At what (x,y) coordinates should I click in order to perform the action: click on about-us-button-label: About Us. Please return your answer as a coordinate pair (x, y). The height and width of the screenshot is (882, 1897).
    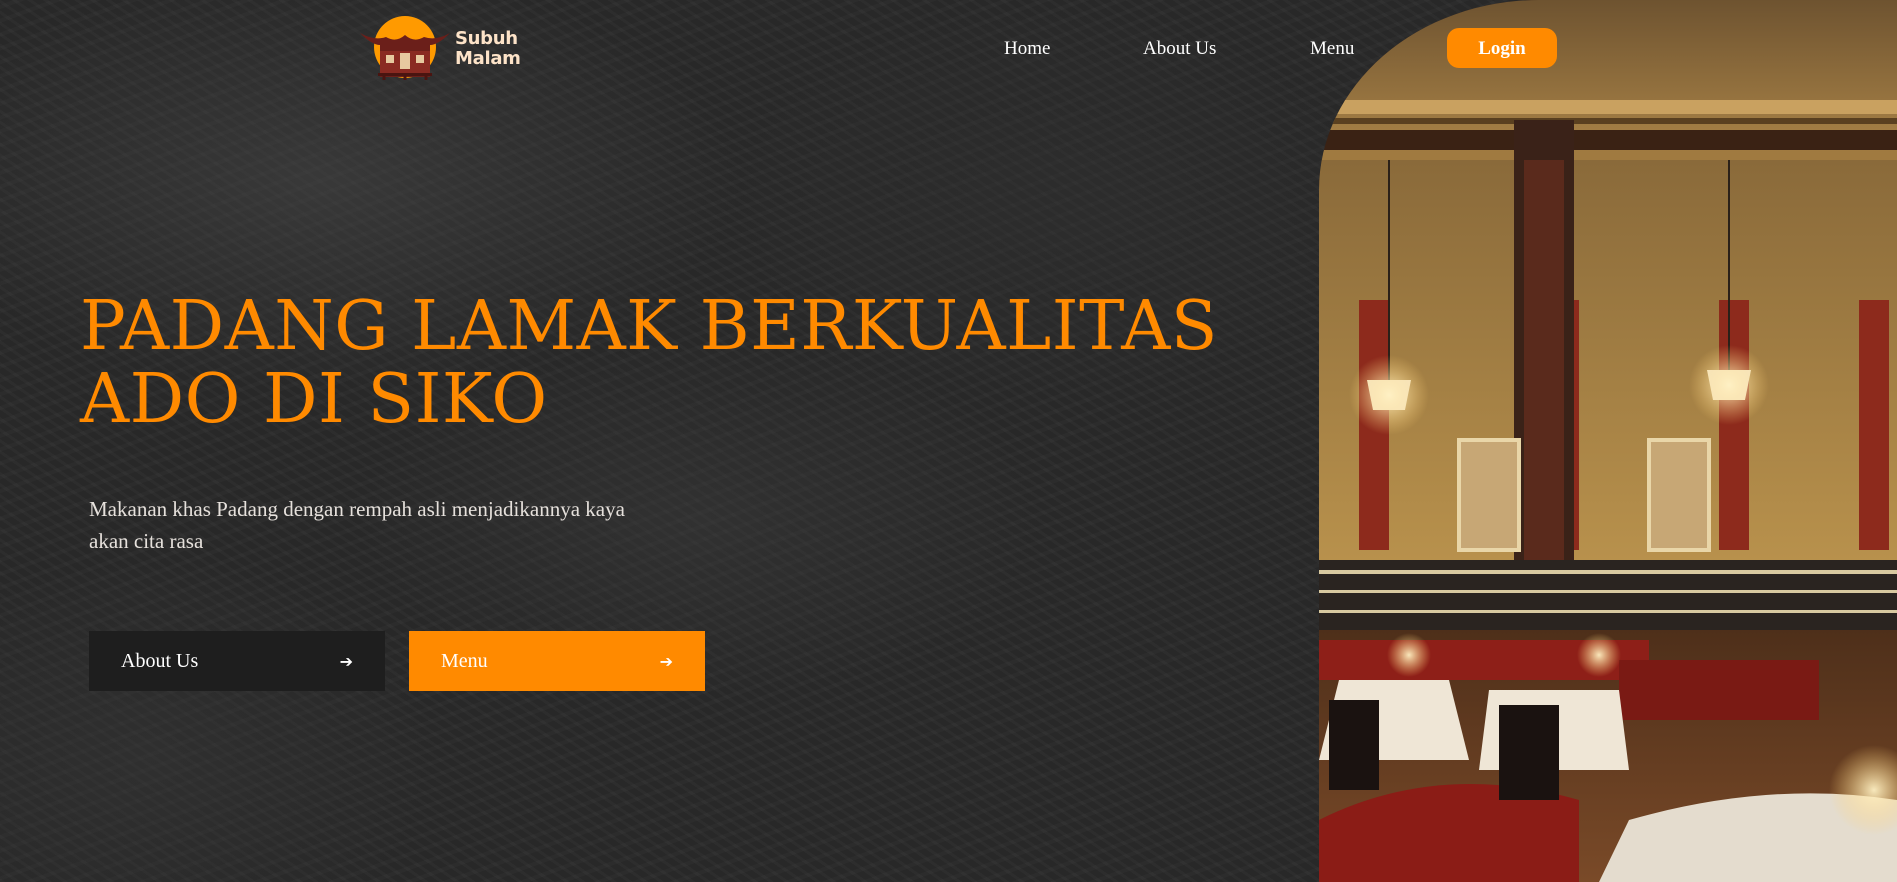
    Looking at the image, I should click on (160, 660).